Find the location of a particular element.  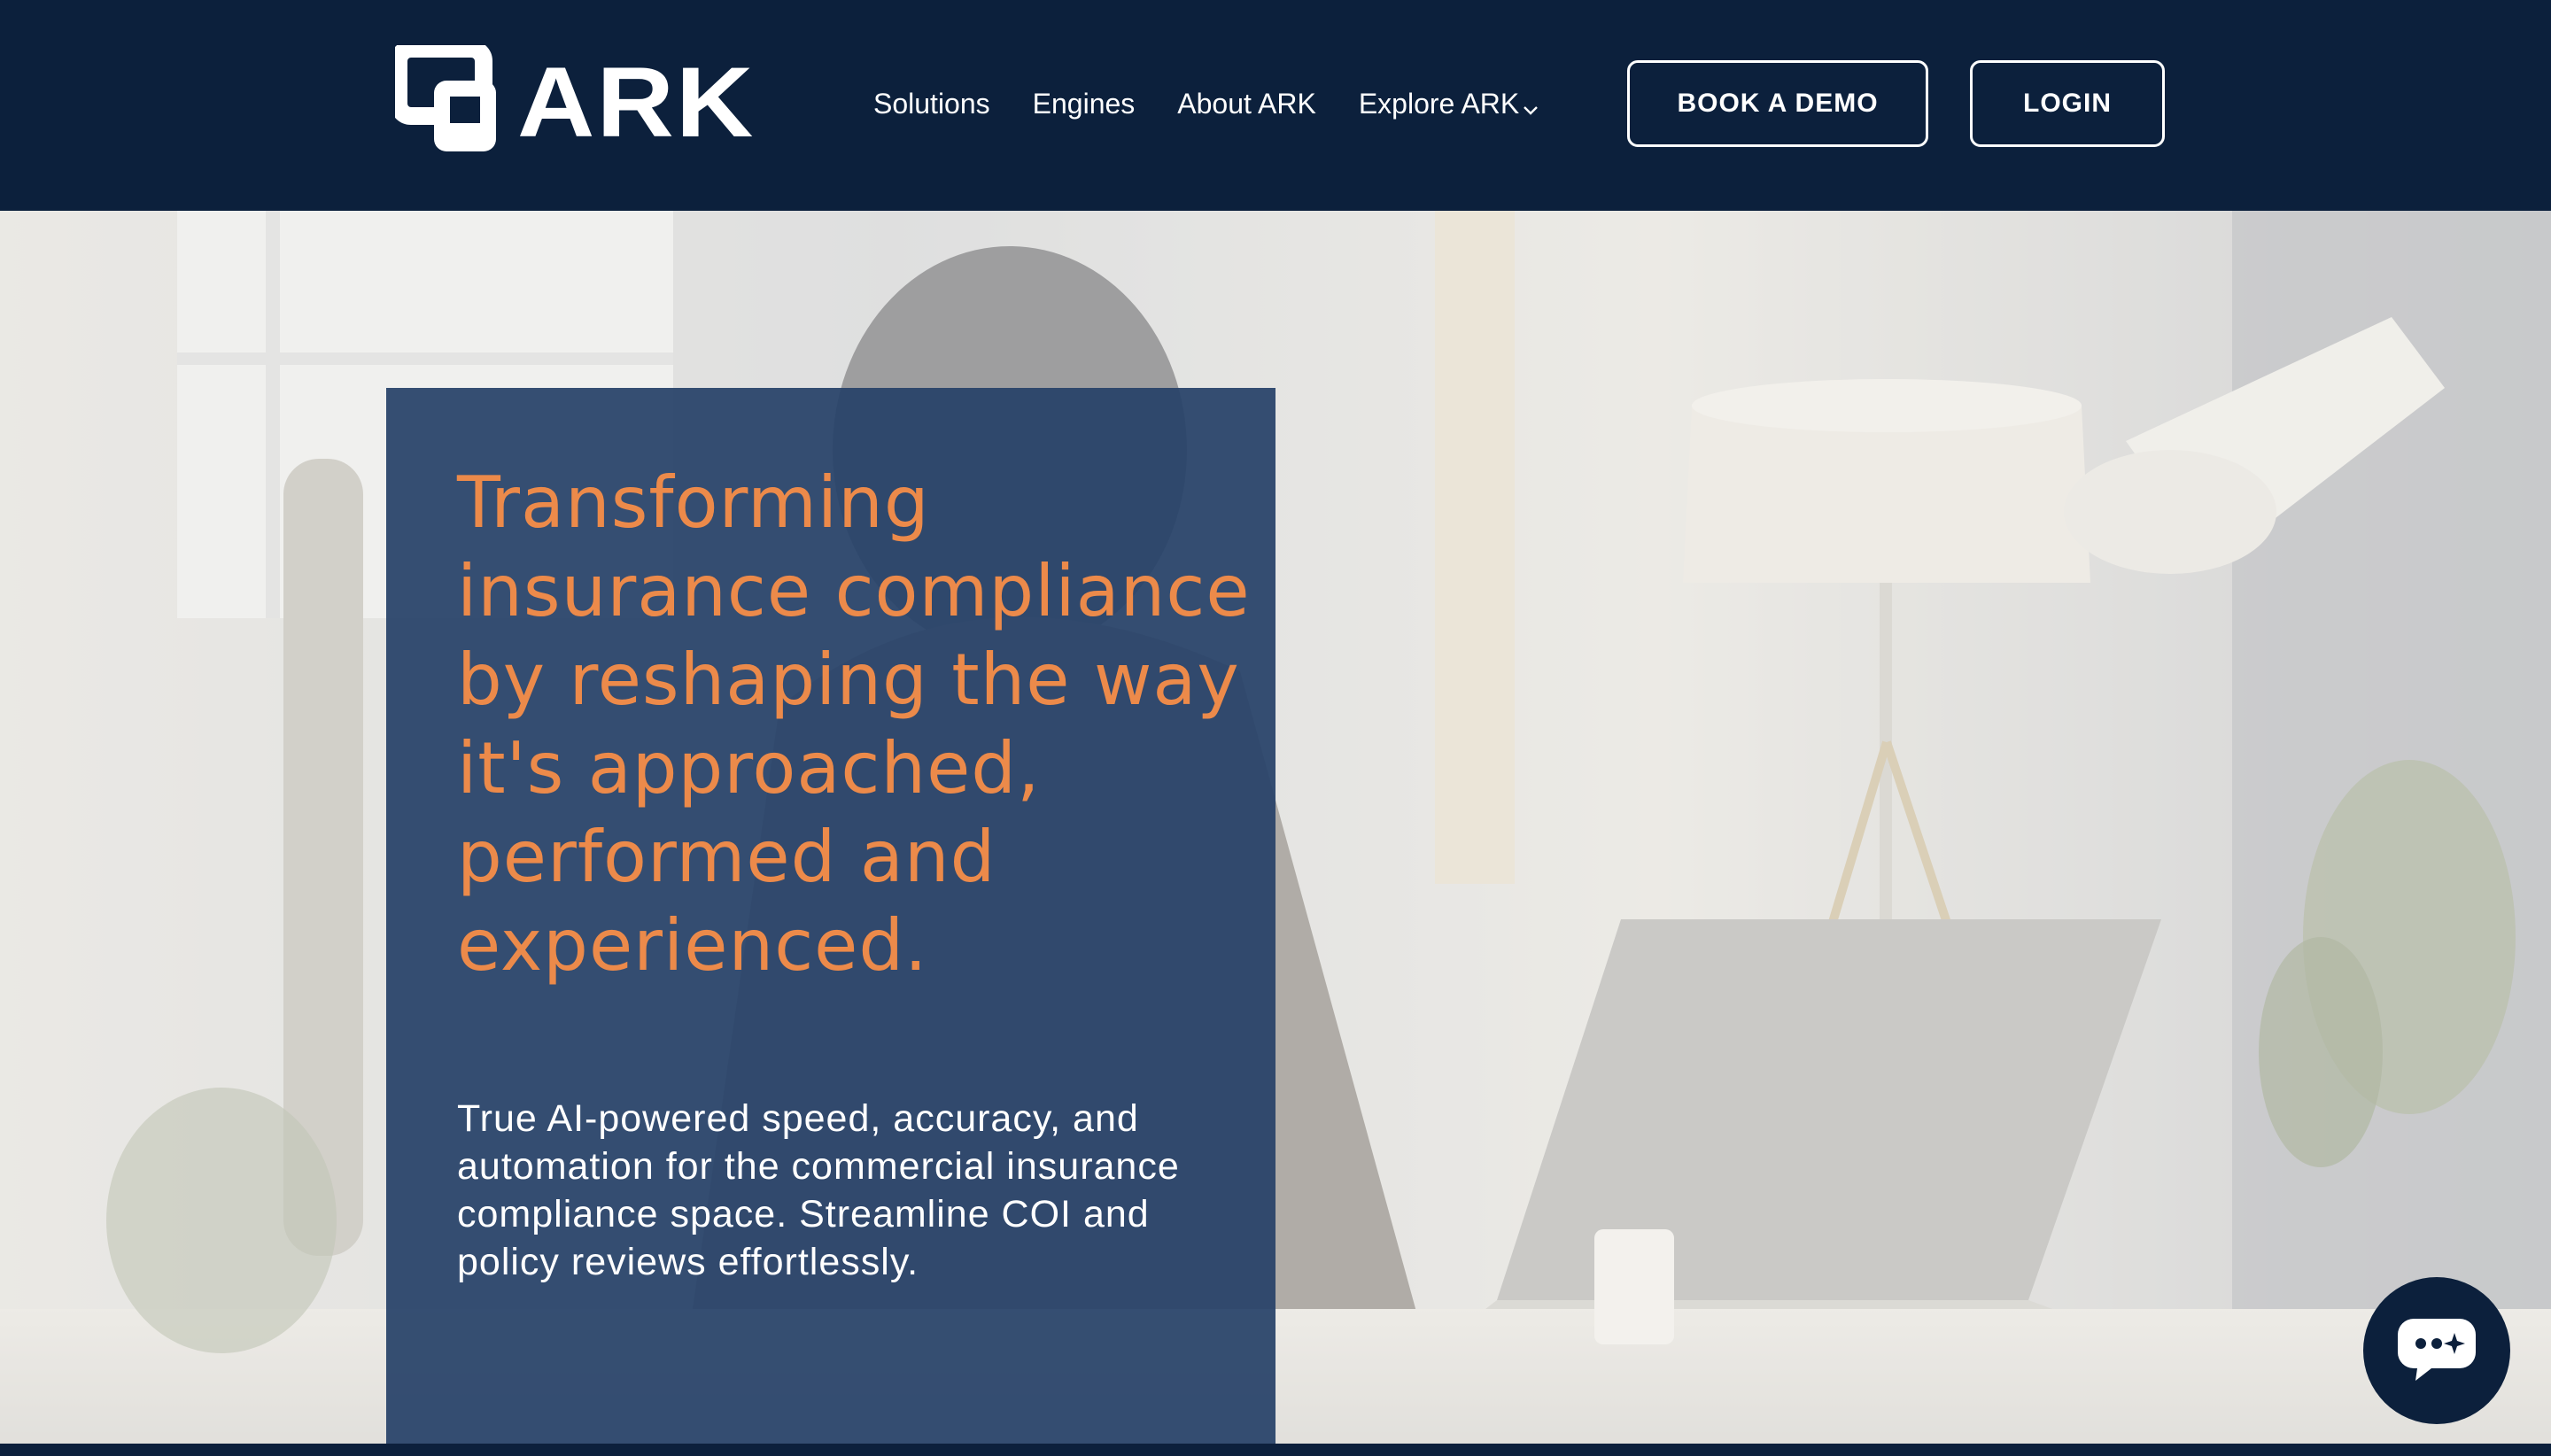

chat-bubble-icon is located at coordinates (2436, 1351).